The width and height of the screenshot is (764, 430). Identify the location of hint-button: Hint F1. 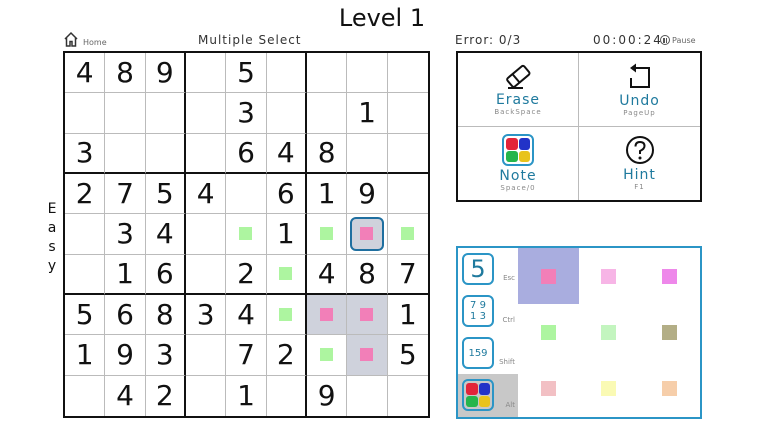
(639, 164).